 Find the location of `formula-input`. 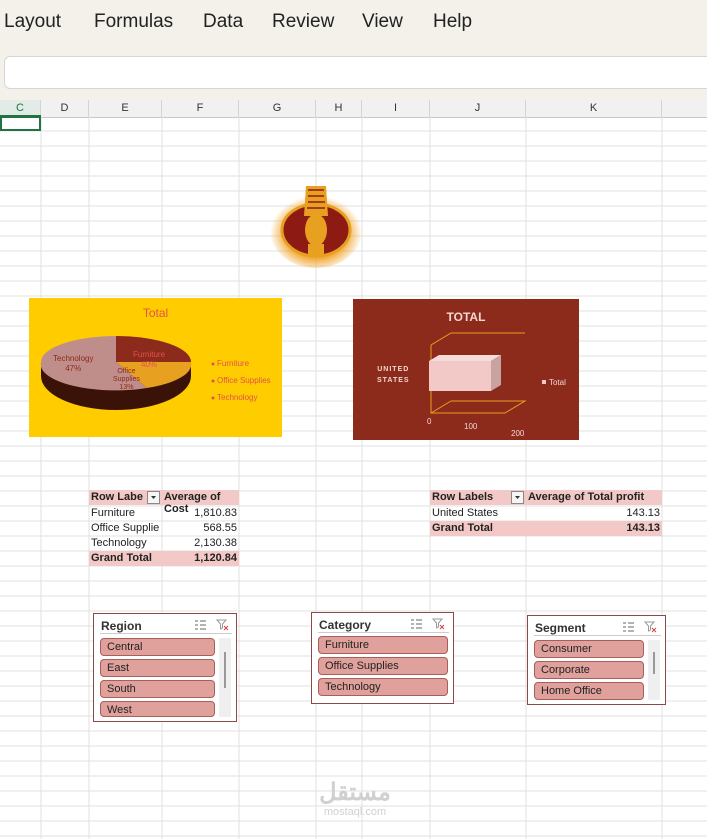

formula-input is located at coordinates (355, 72).